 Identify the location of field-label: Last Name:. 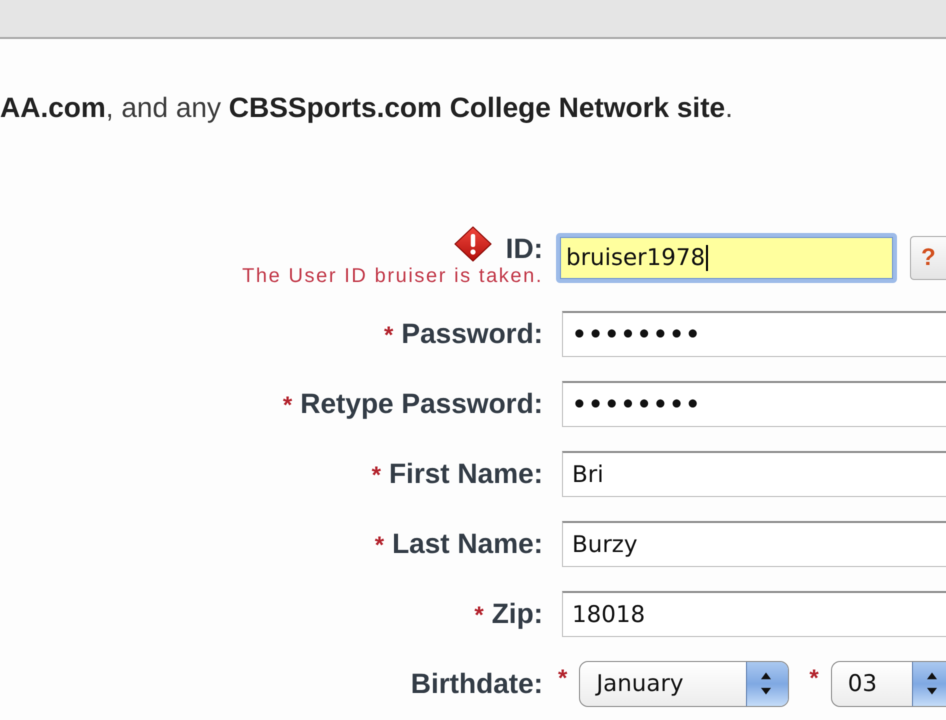
(467, 544).